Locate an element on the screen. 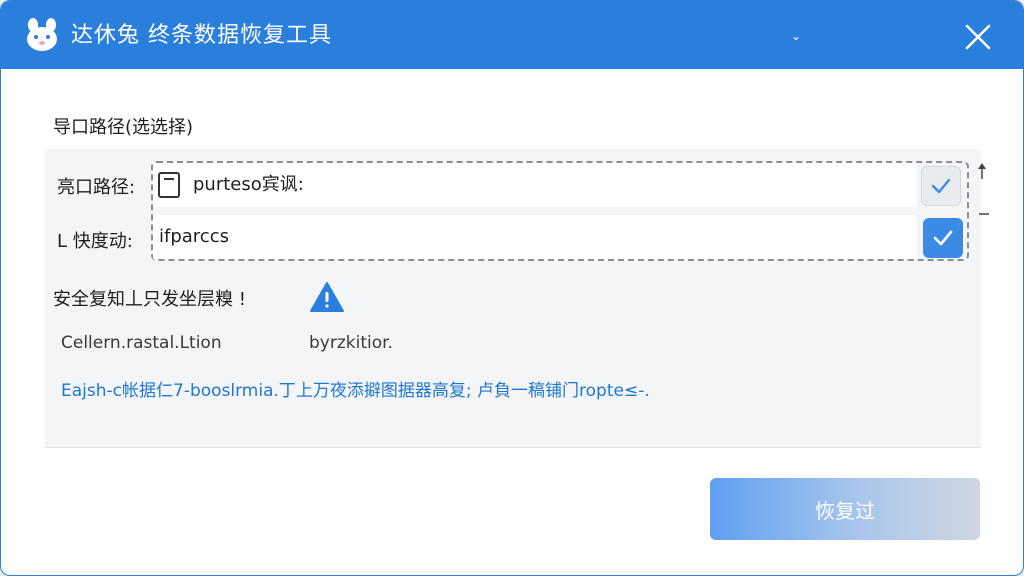 Image resolution: width=1024 pixels, height=576 pixels. path-input: purteso宾讽: is located at coordinates (535, 185).